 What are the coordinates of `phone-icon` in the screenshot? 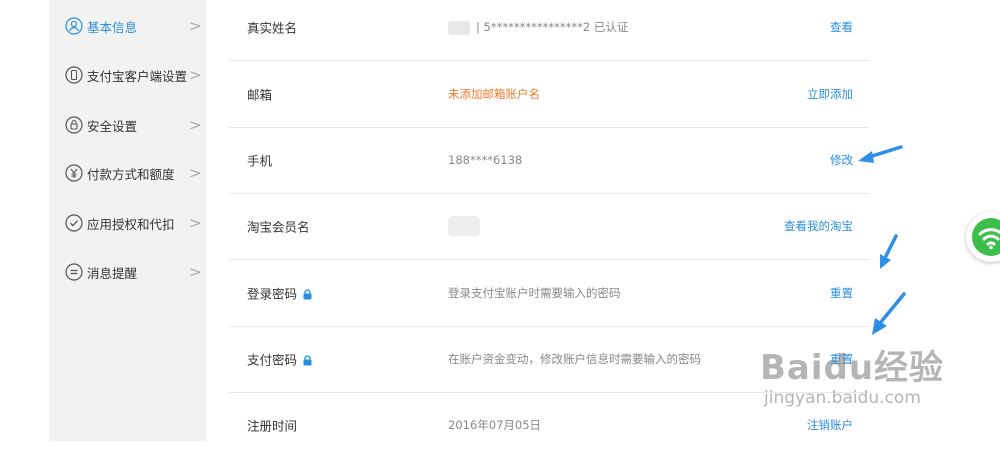 It's located at (74, 75).